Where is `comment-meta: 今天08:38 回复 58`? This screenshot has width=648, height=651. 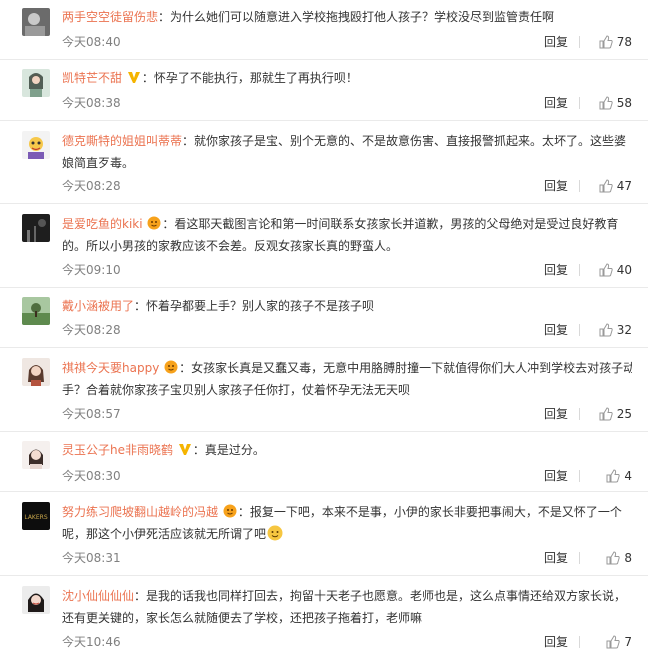 comment-meta: 今天08:38 回复 58 is located at coordinates (347, 103).